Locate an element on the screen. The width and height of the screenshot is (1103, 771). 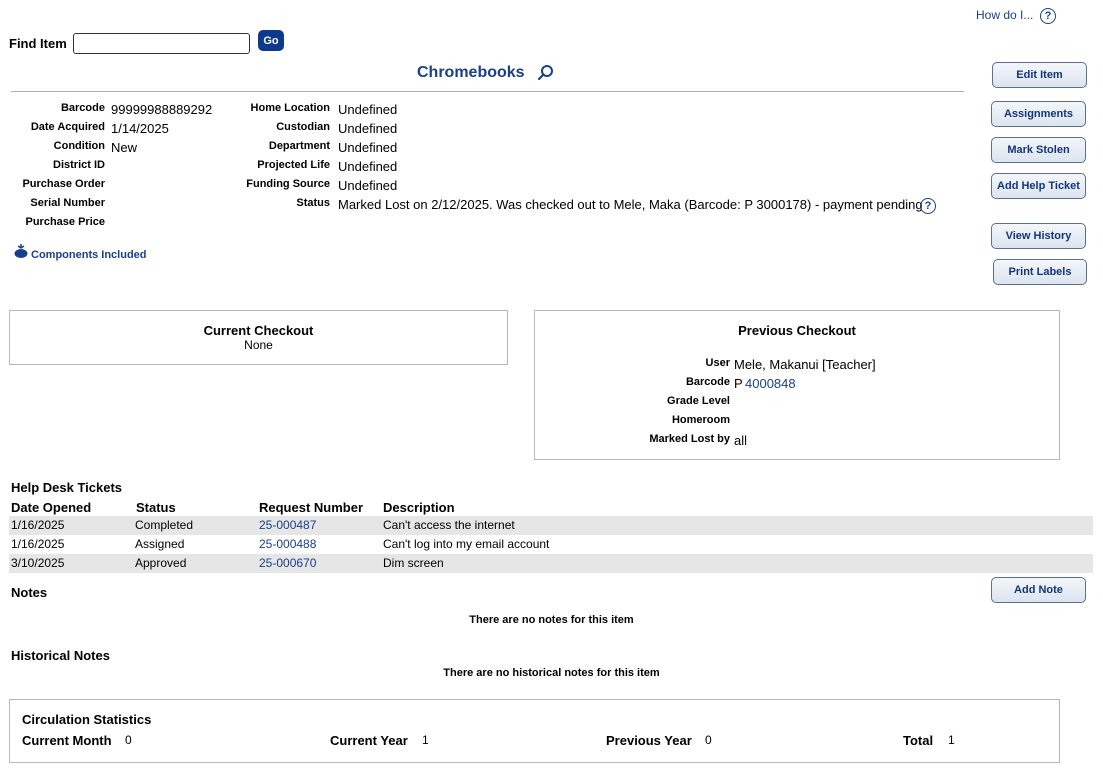
add-help-ticket-button: Add Help Ticket is located at coordinates (1038, 186).